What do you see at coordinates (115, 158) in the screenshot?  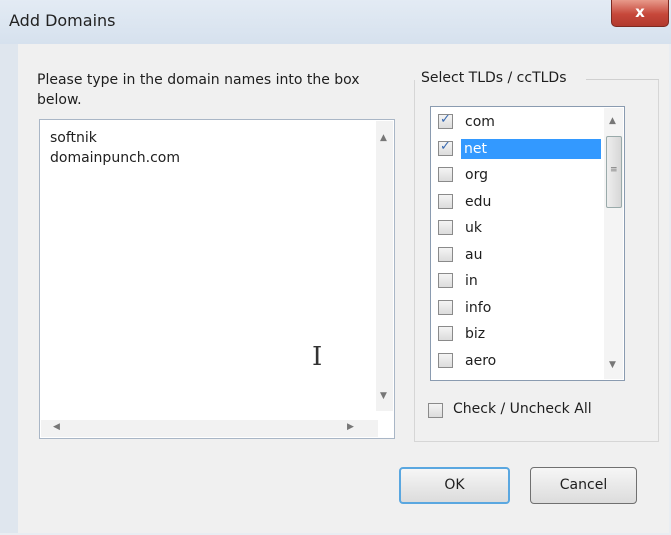 I see `textarea-line: domainpunch.com` at bounding box center [115, 158].